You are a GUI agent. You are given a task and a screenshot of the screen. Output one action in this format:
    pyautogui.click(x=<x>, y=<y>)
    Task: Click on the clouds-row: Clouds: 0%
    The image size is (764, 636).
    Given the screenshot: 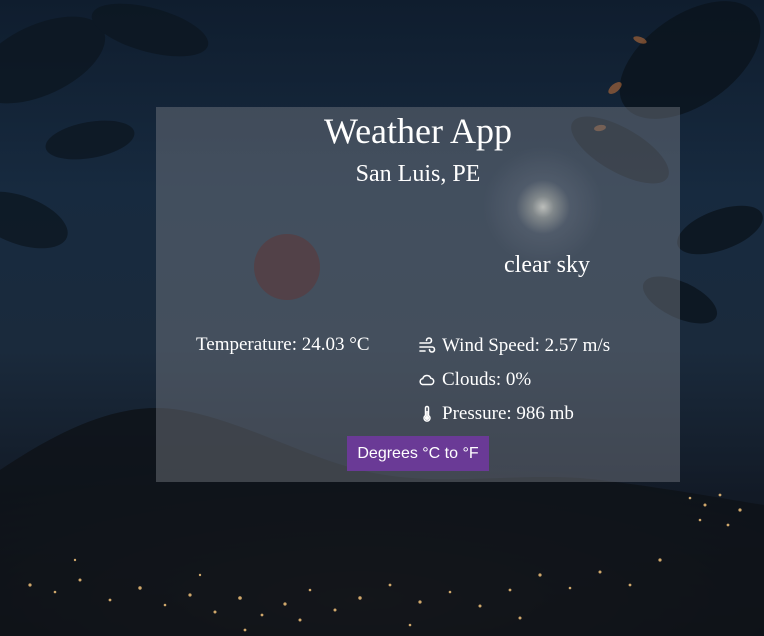 What is the action you would take?
    pyautogui.click(x=474, y=380)
    